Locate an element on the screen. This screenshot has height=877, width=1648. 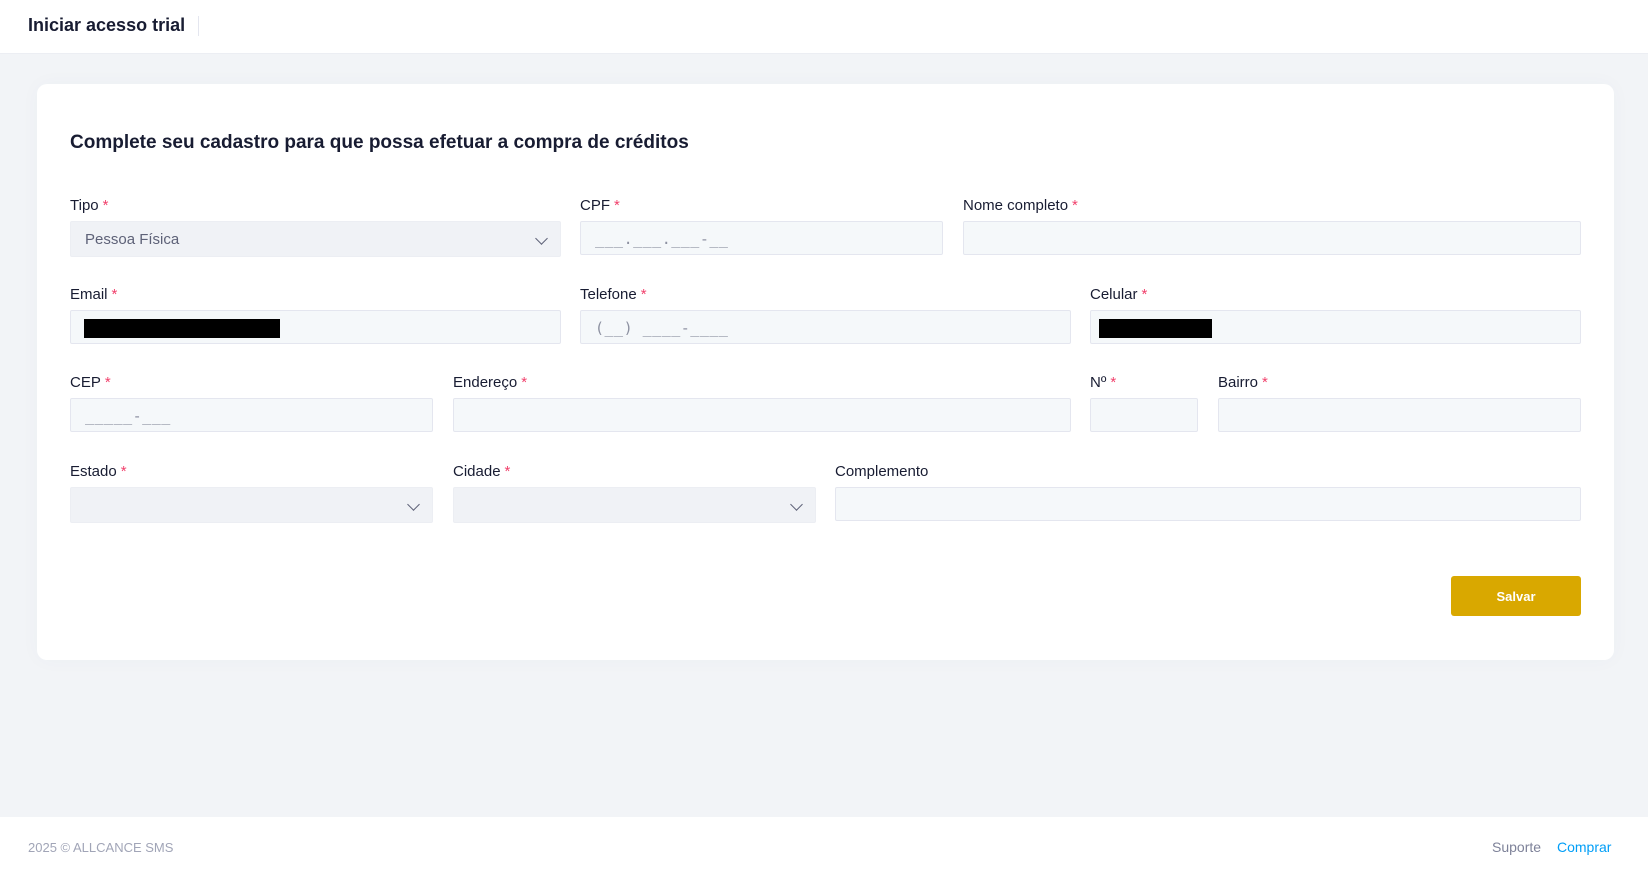
suporte-link: Suporte is located at coordinates (1516, 847).